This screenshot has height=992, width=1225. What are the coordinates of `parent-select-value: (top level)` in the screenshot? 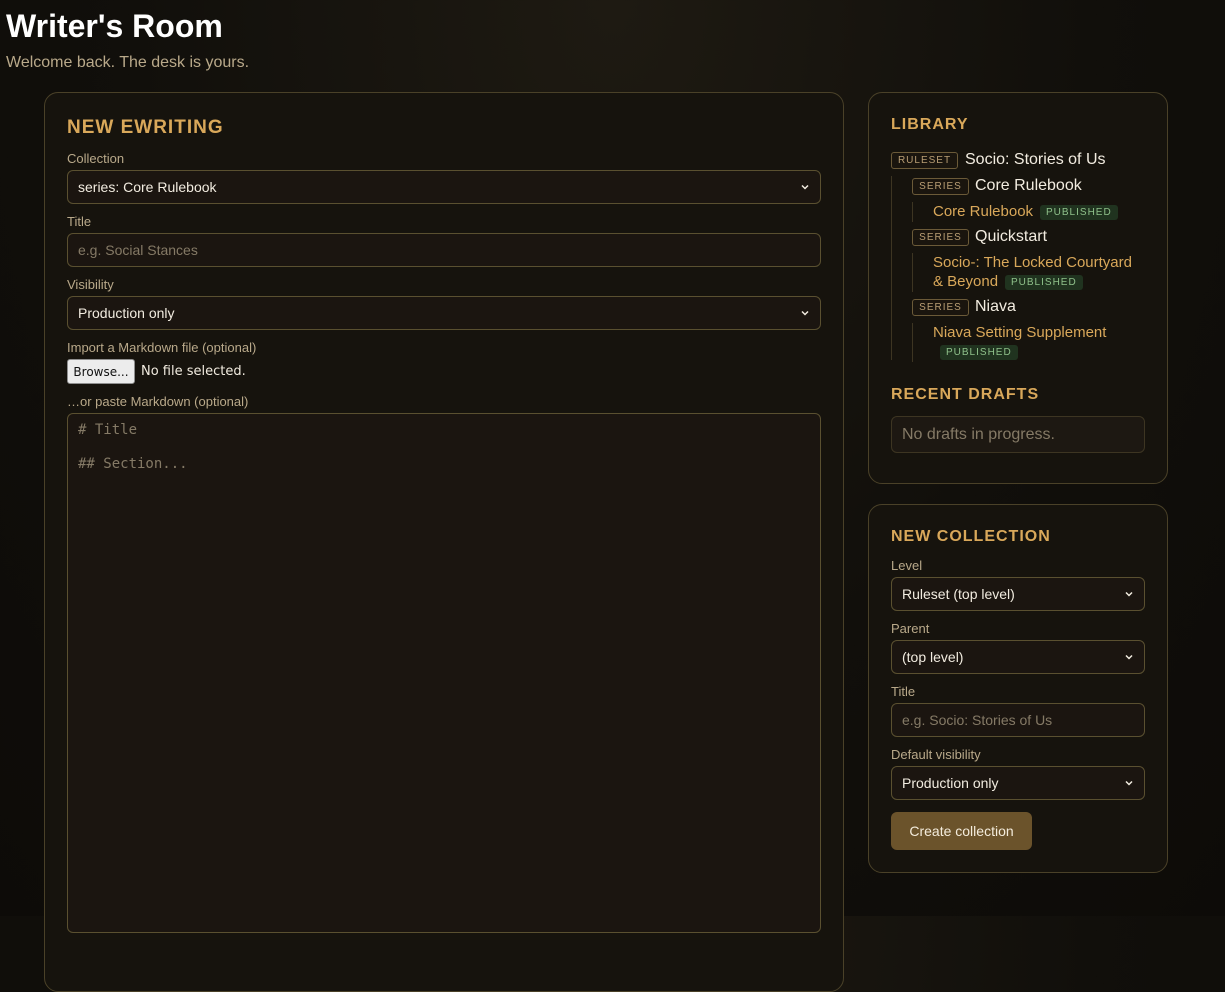 It's located at (933, 657).